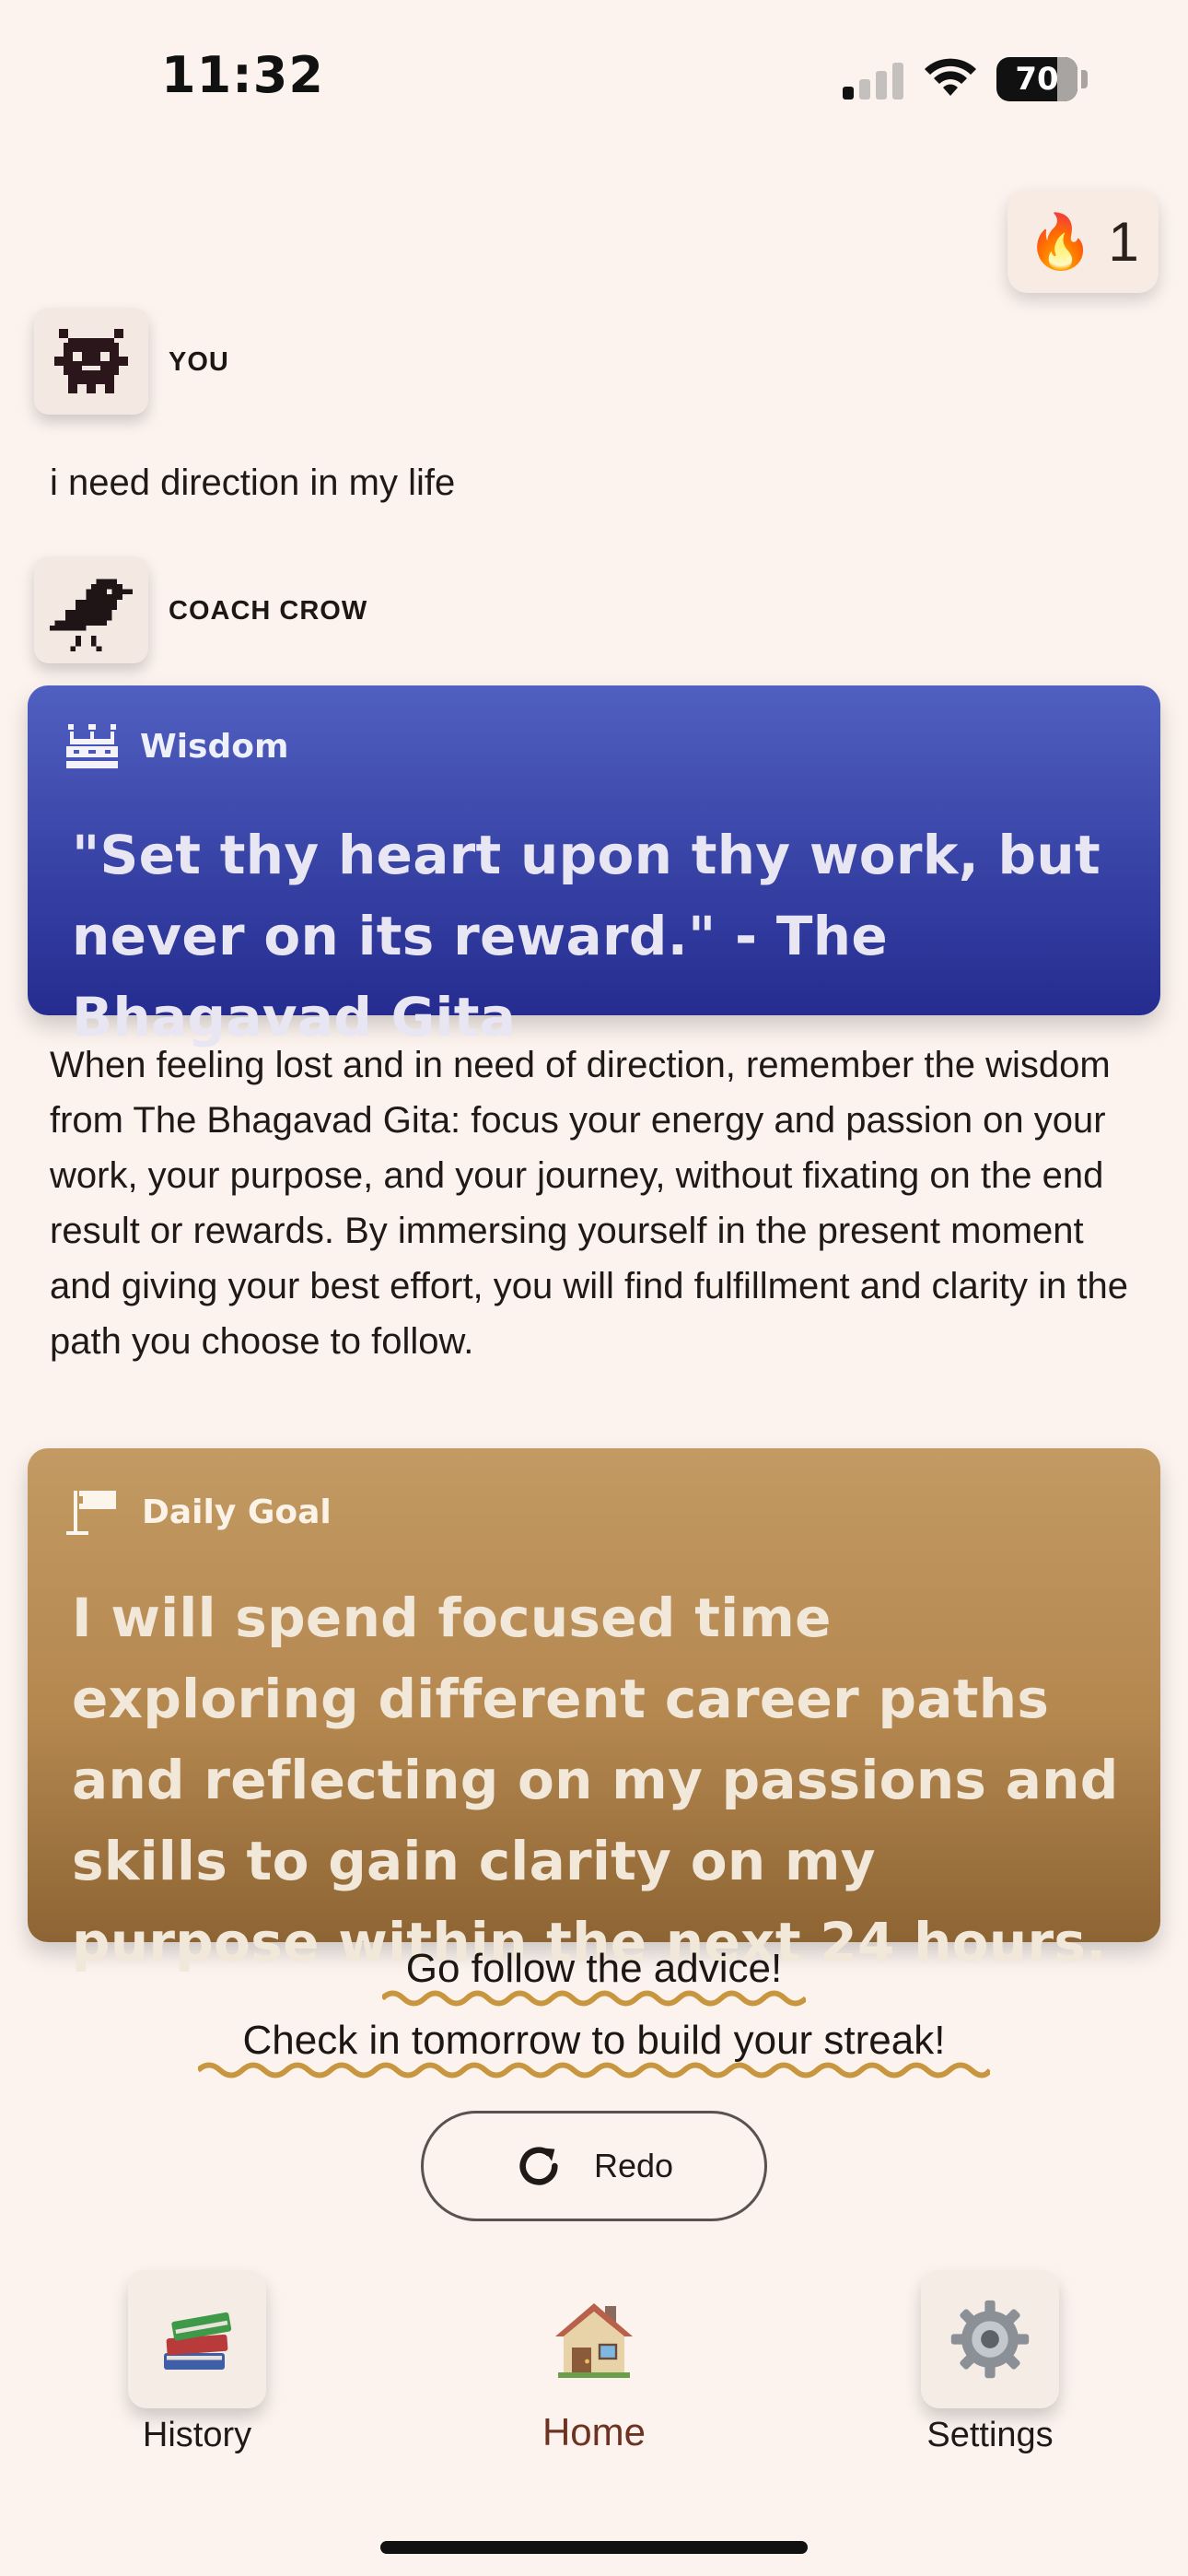 The image size is (1188, 2576). Describe the element at coordinates (594, 2547) in the screenshot. I see `home-indicator` at that location.